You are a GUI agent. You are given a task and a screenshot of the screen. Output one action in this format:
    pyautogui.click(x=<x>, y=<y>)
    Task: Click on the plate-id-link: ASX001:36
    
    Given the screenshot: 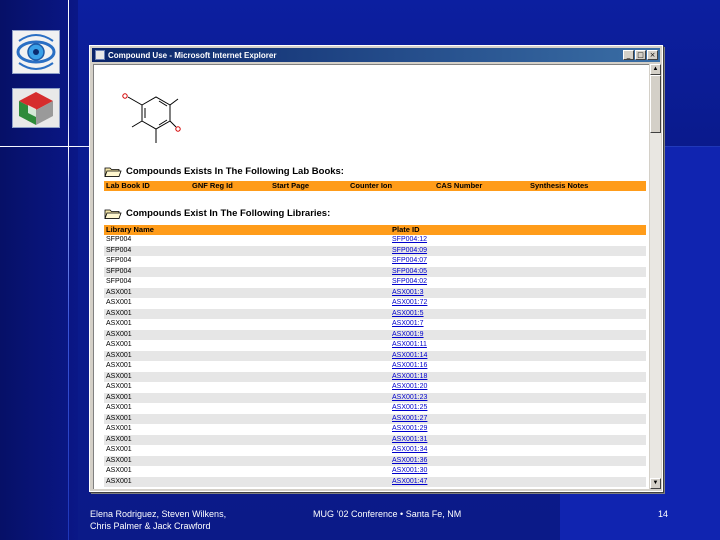 What is the action you would take?
    pyautogui.click(x=409, y=461)
    